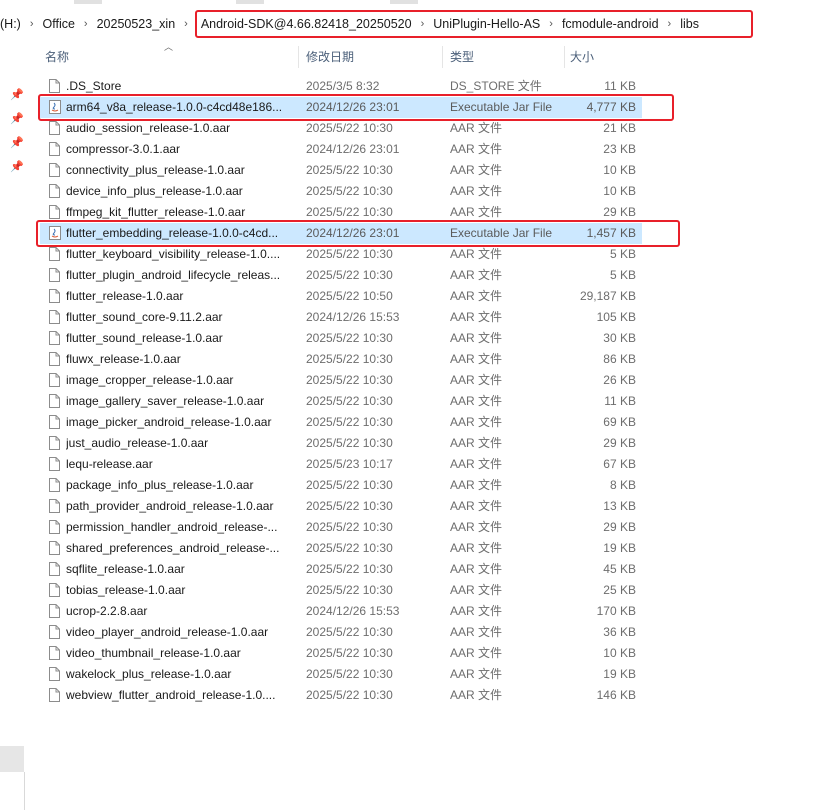 Image resolution: width=820 pixels, height=810 pixels. I want to click on file-name: fluwx_release-1.0.aar, so click(123, 359).